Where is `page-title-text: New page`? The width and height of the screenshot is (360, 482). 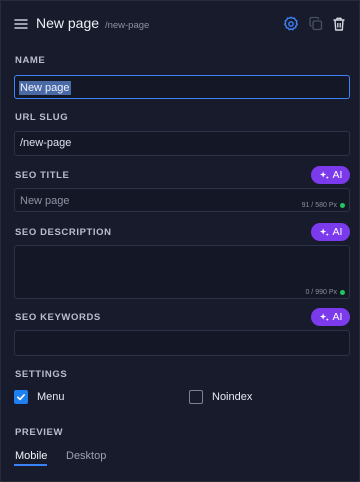 page-title-text: New page is located at coordinates (68, 23).